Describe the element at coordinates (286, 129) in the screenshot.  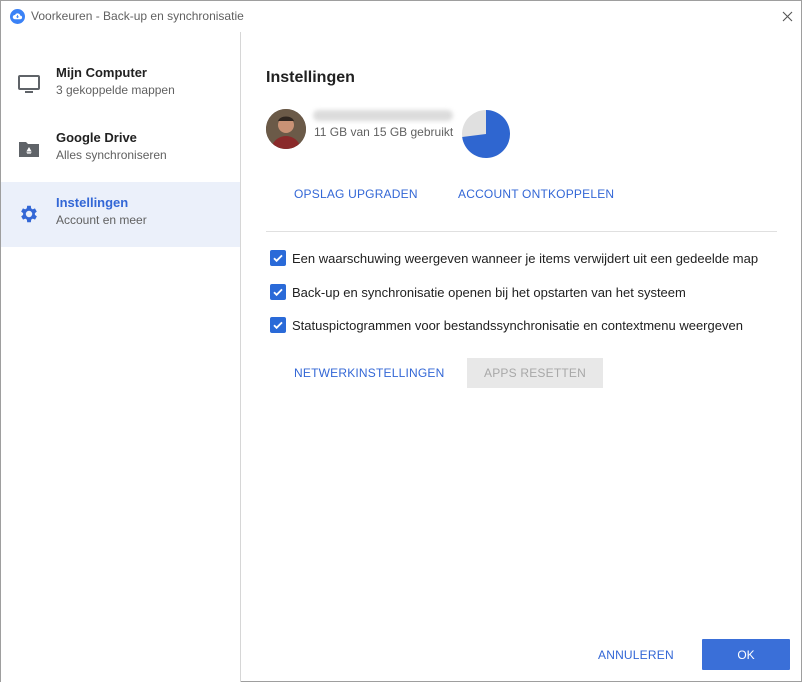
I see `avatar` at that location.